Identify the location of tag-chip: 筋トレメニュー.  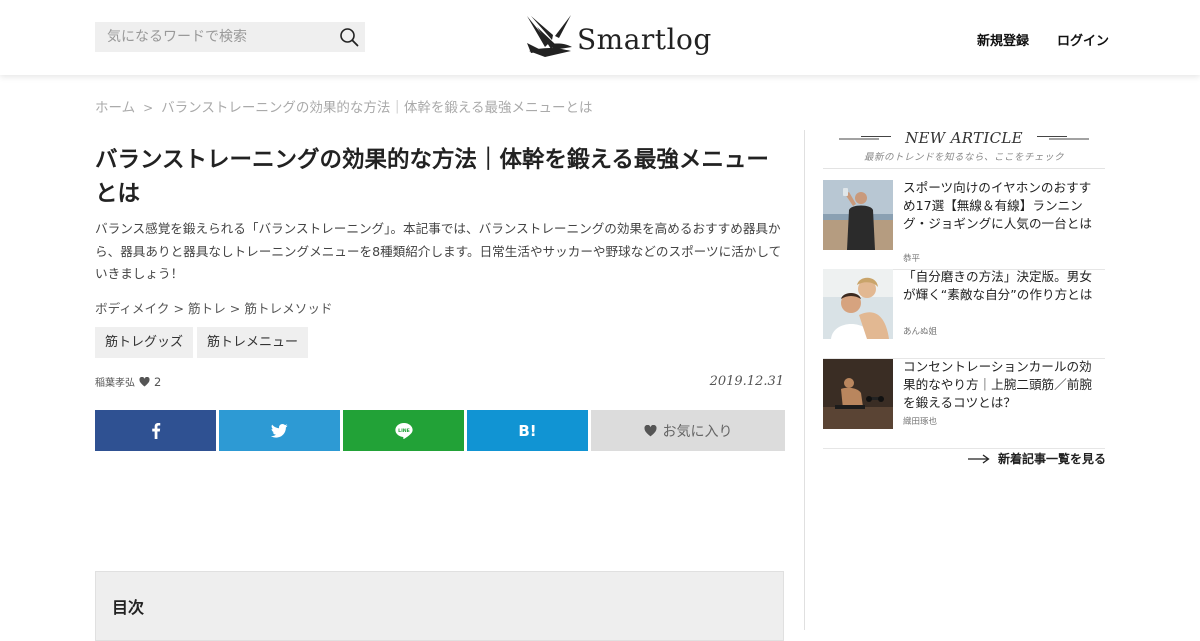
(253, 342).